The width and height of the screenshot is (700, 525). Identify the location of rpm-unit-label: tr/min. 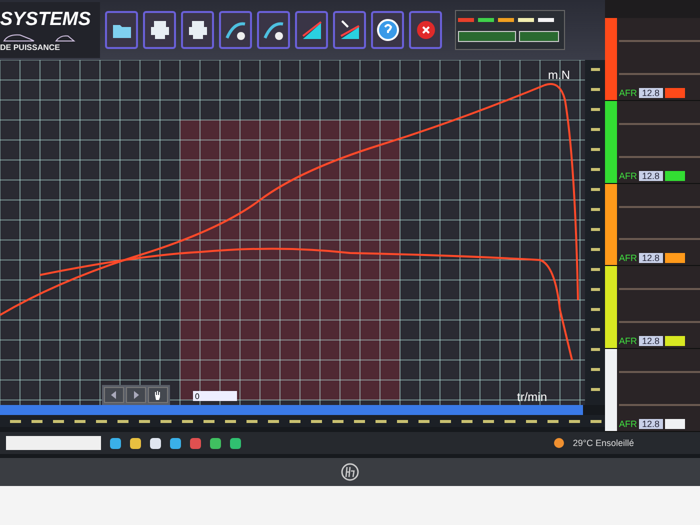
(532, 397).